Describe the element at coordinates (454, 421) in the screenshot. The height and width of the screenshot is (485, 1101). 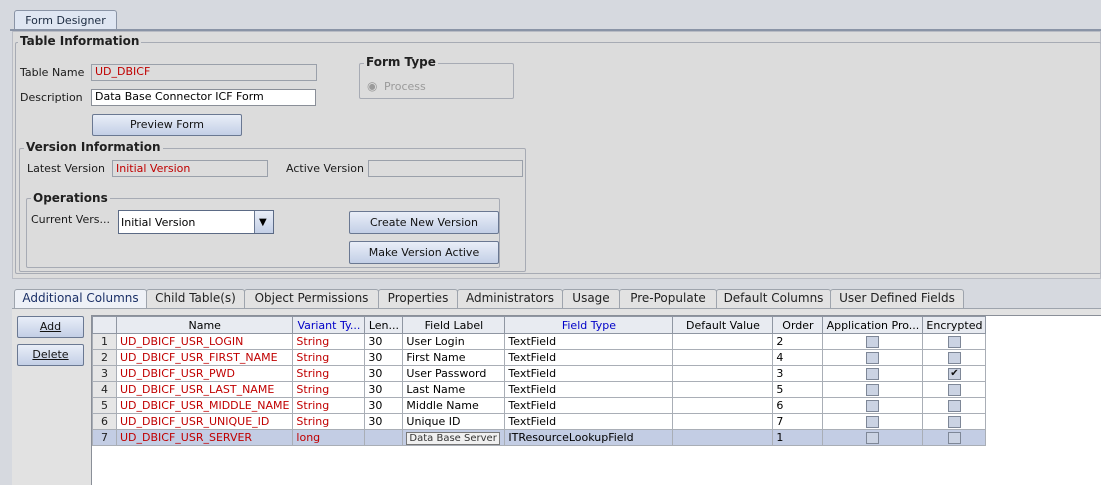
I see `cell-field-label: Unique ID` at that location.